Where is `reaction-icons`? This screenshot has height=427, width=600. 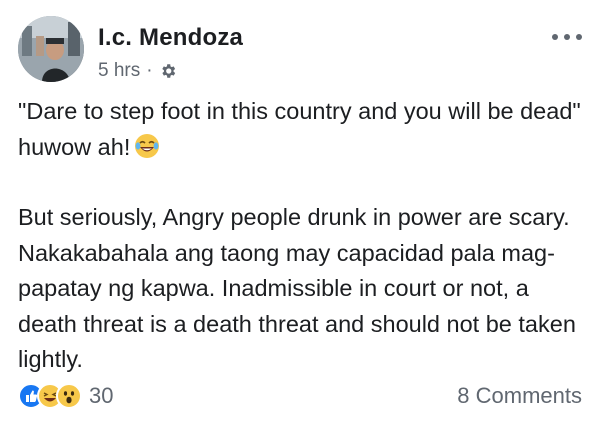 reaction-icons is located at coordinates (50, 396).